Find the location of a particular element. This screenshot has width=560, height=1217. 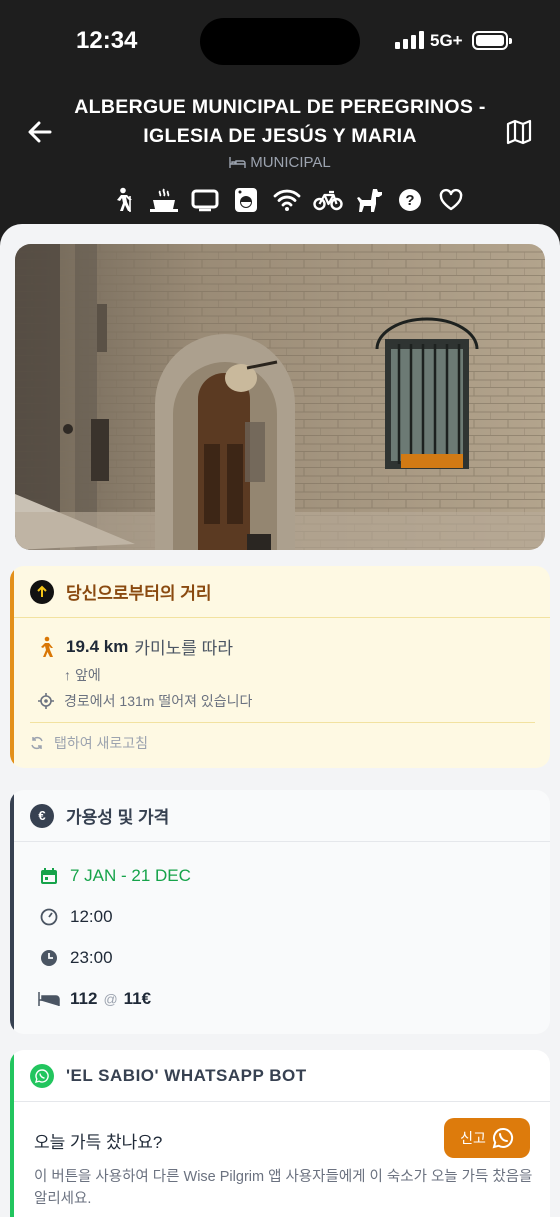

season-row: 7 JAN - 21 DEC is located at coordinates (114, 876).